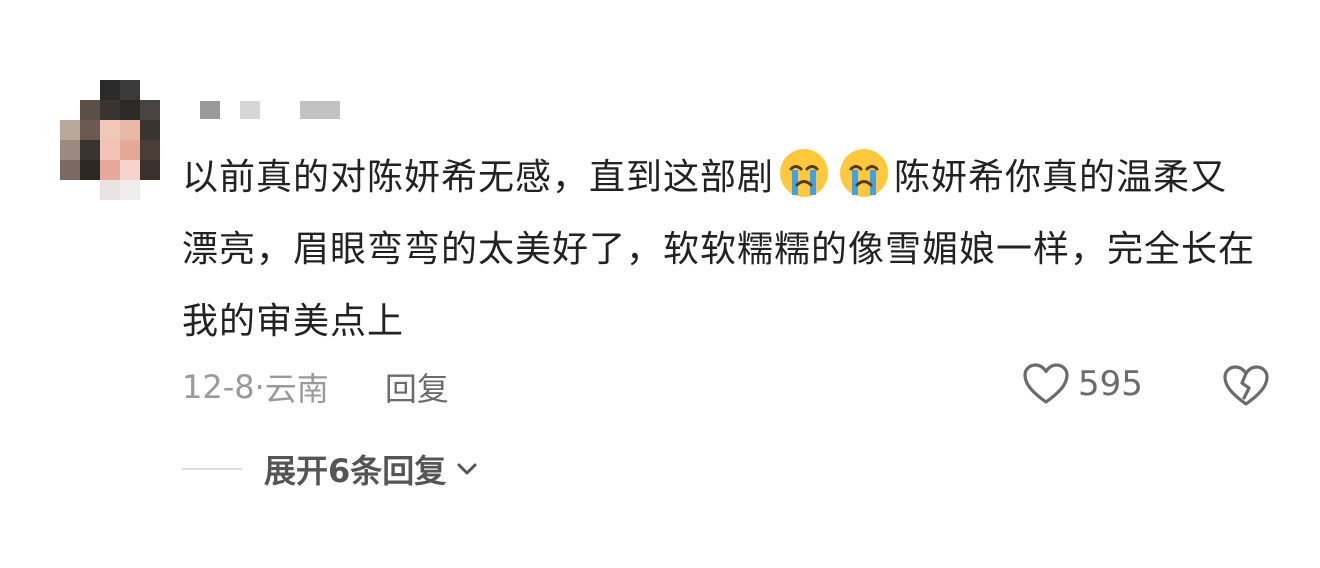  What do you see at coordinates (478, 177) in the screenshot?
I see `comment-text-part-1: 以前真的对陈妍希无感，直到这部剧` at bounding box center [478, 177].